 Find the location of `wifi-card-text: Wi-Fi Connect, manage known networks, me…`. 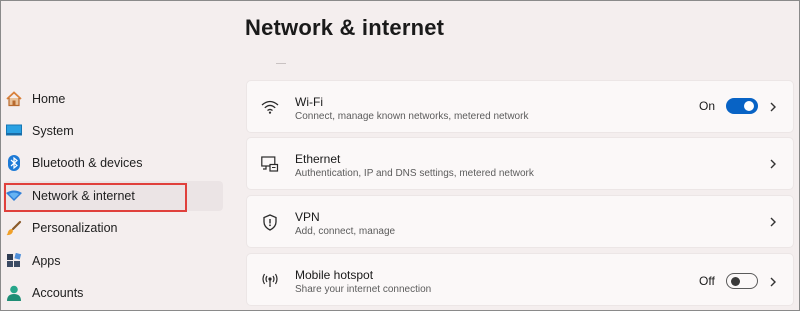

wifi-card-text: Wi-Fi Connect, manage known networks, me… is located at coordinates (411, 109).